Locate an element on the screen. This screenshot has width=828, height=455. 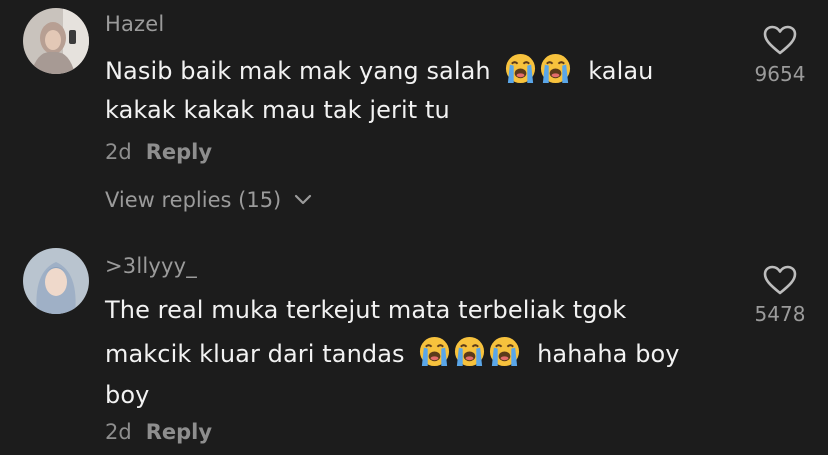
comment-text-line: makcik kluar dari tandas hahaha boy is located at coordinates (425, 354).